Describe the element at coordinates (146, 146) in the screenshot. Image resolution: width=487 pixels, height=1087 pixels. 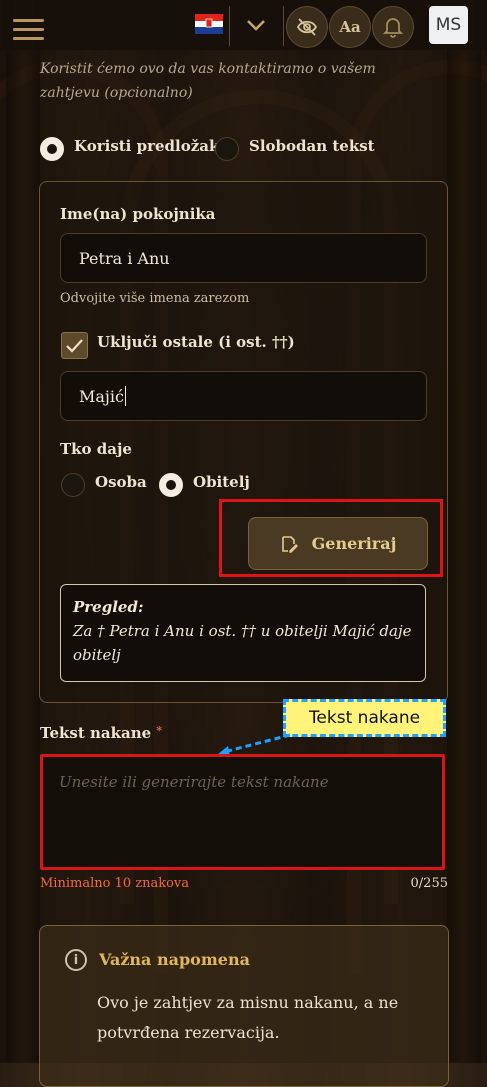
I see `radio-use-template-label: Koristi predložak` at that location.